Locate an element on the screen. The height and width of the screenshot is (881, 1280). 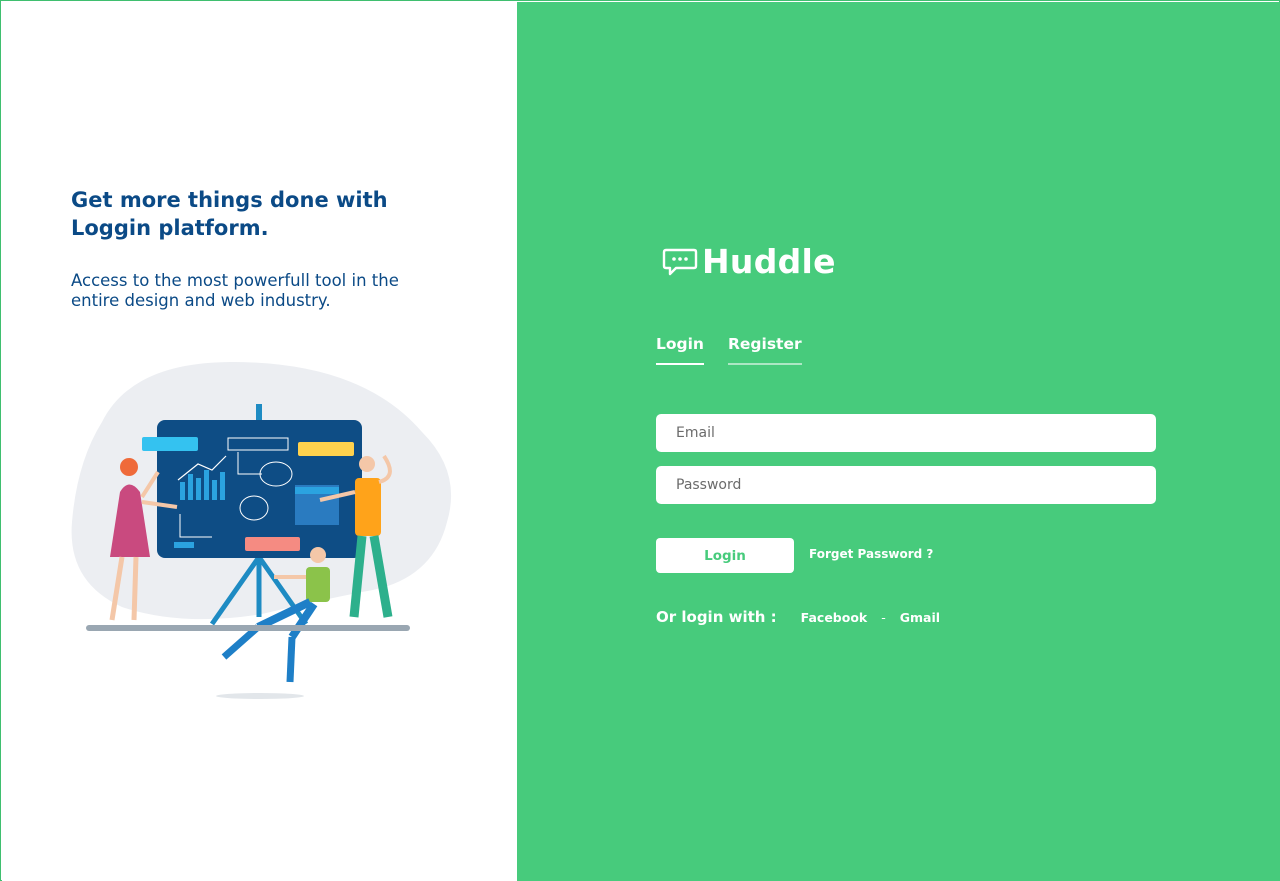
gmail-login-link: Gmail is located at coordinates (920, 617).